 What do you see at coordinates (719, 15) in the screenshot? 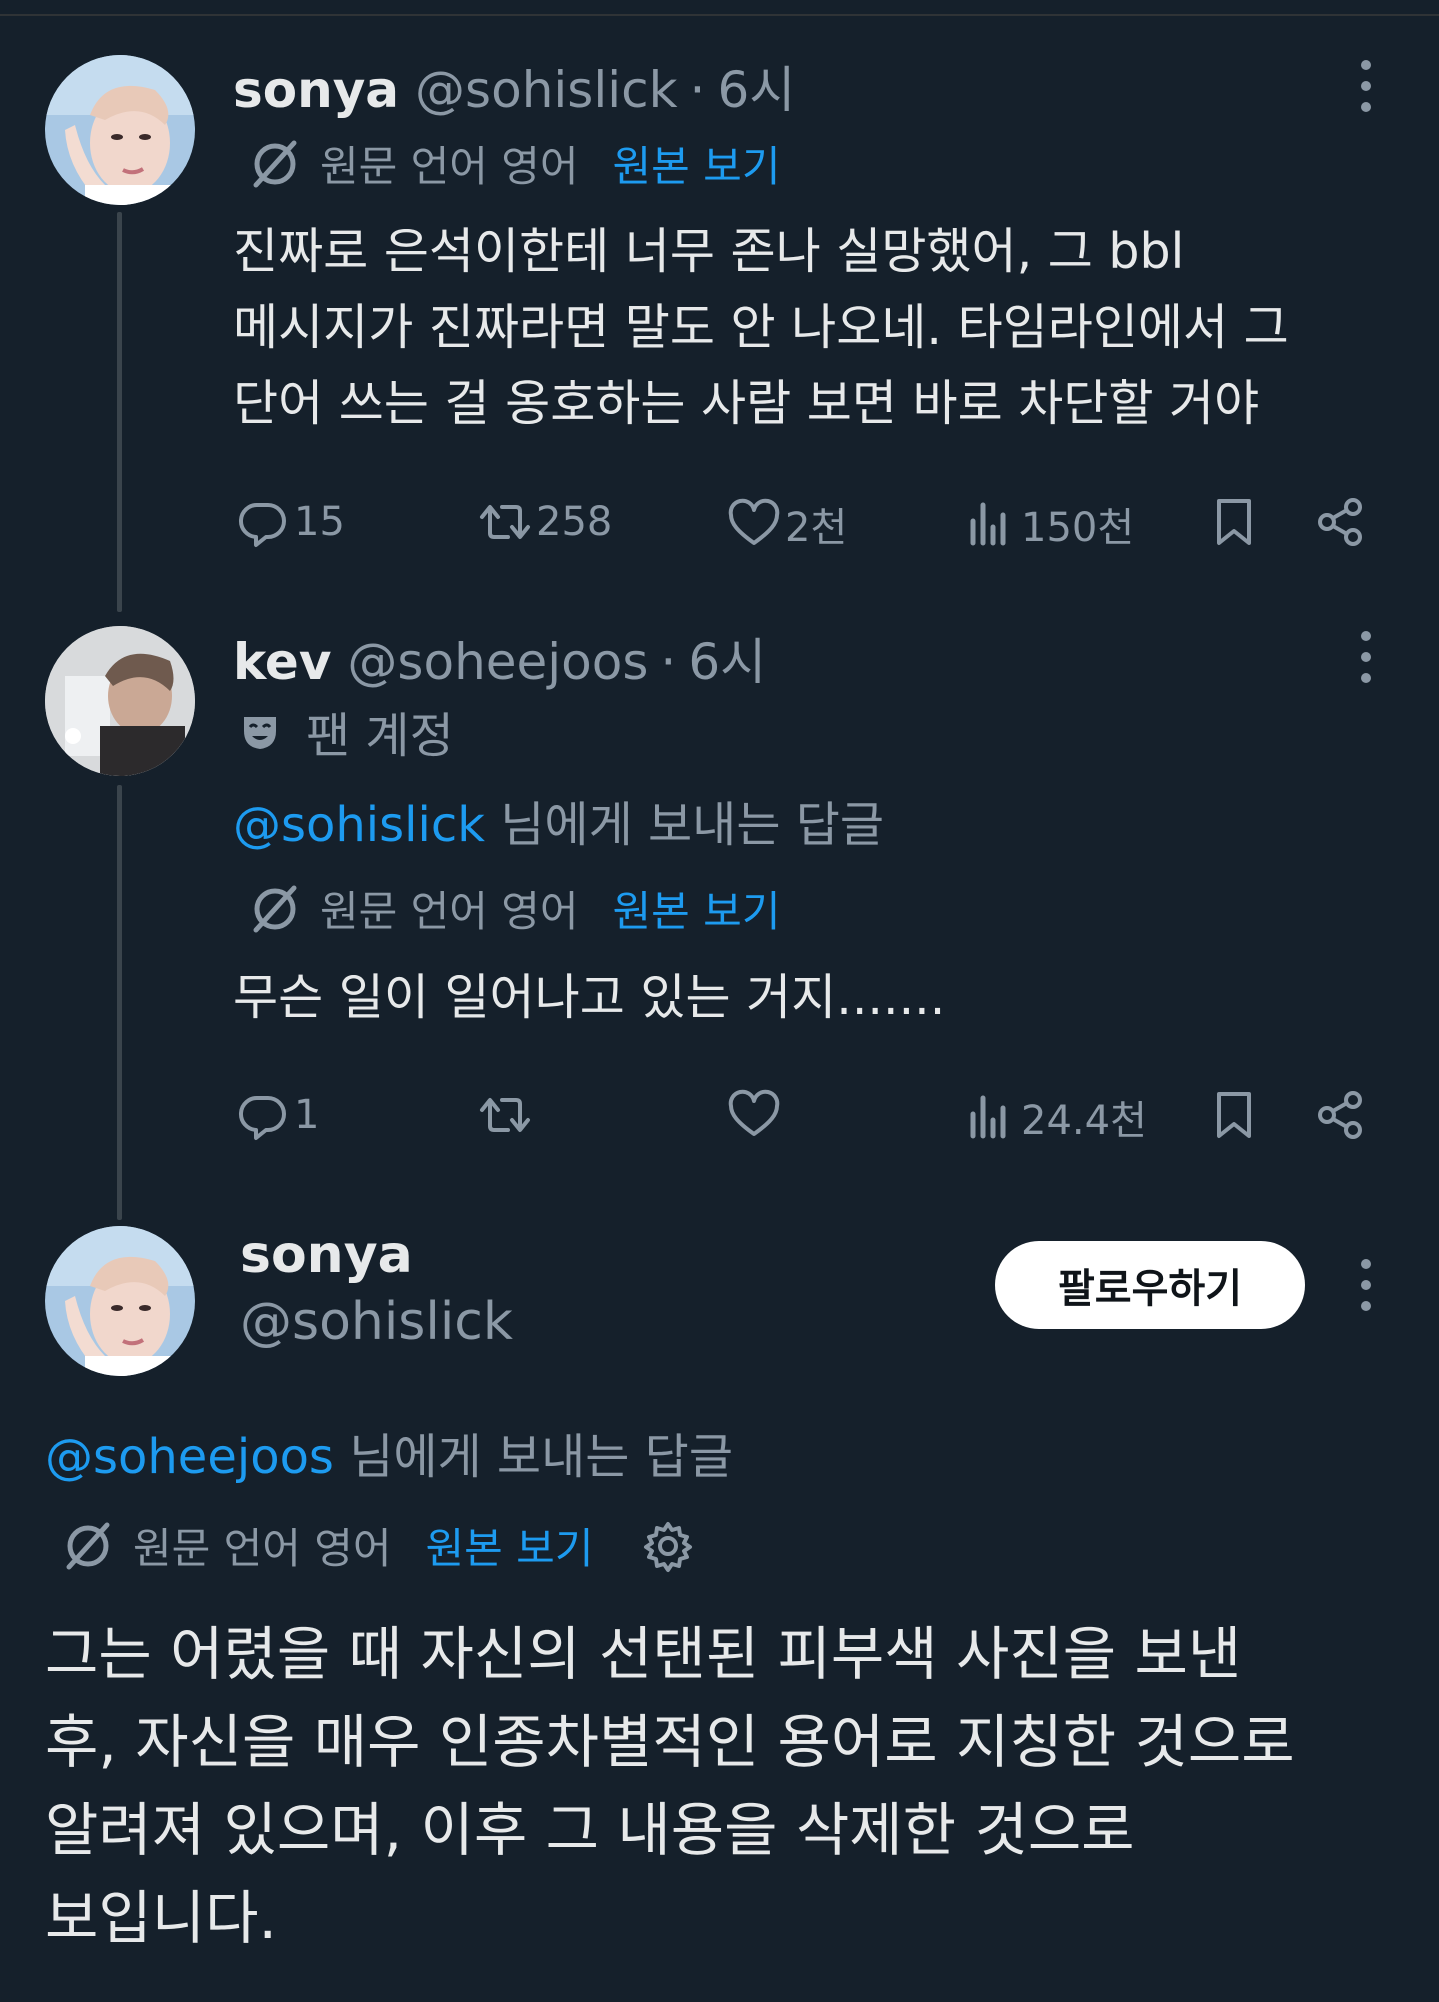
I see `top-divider` at bounding box center [719, 15].